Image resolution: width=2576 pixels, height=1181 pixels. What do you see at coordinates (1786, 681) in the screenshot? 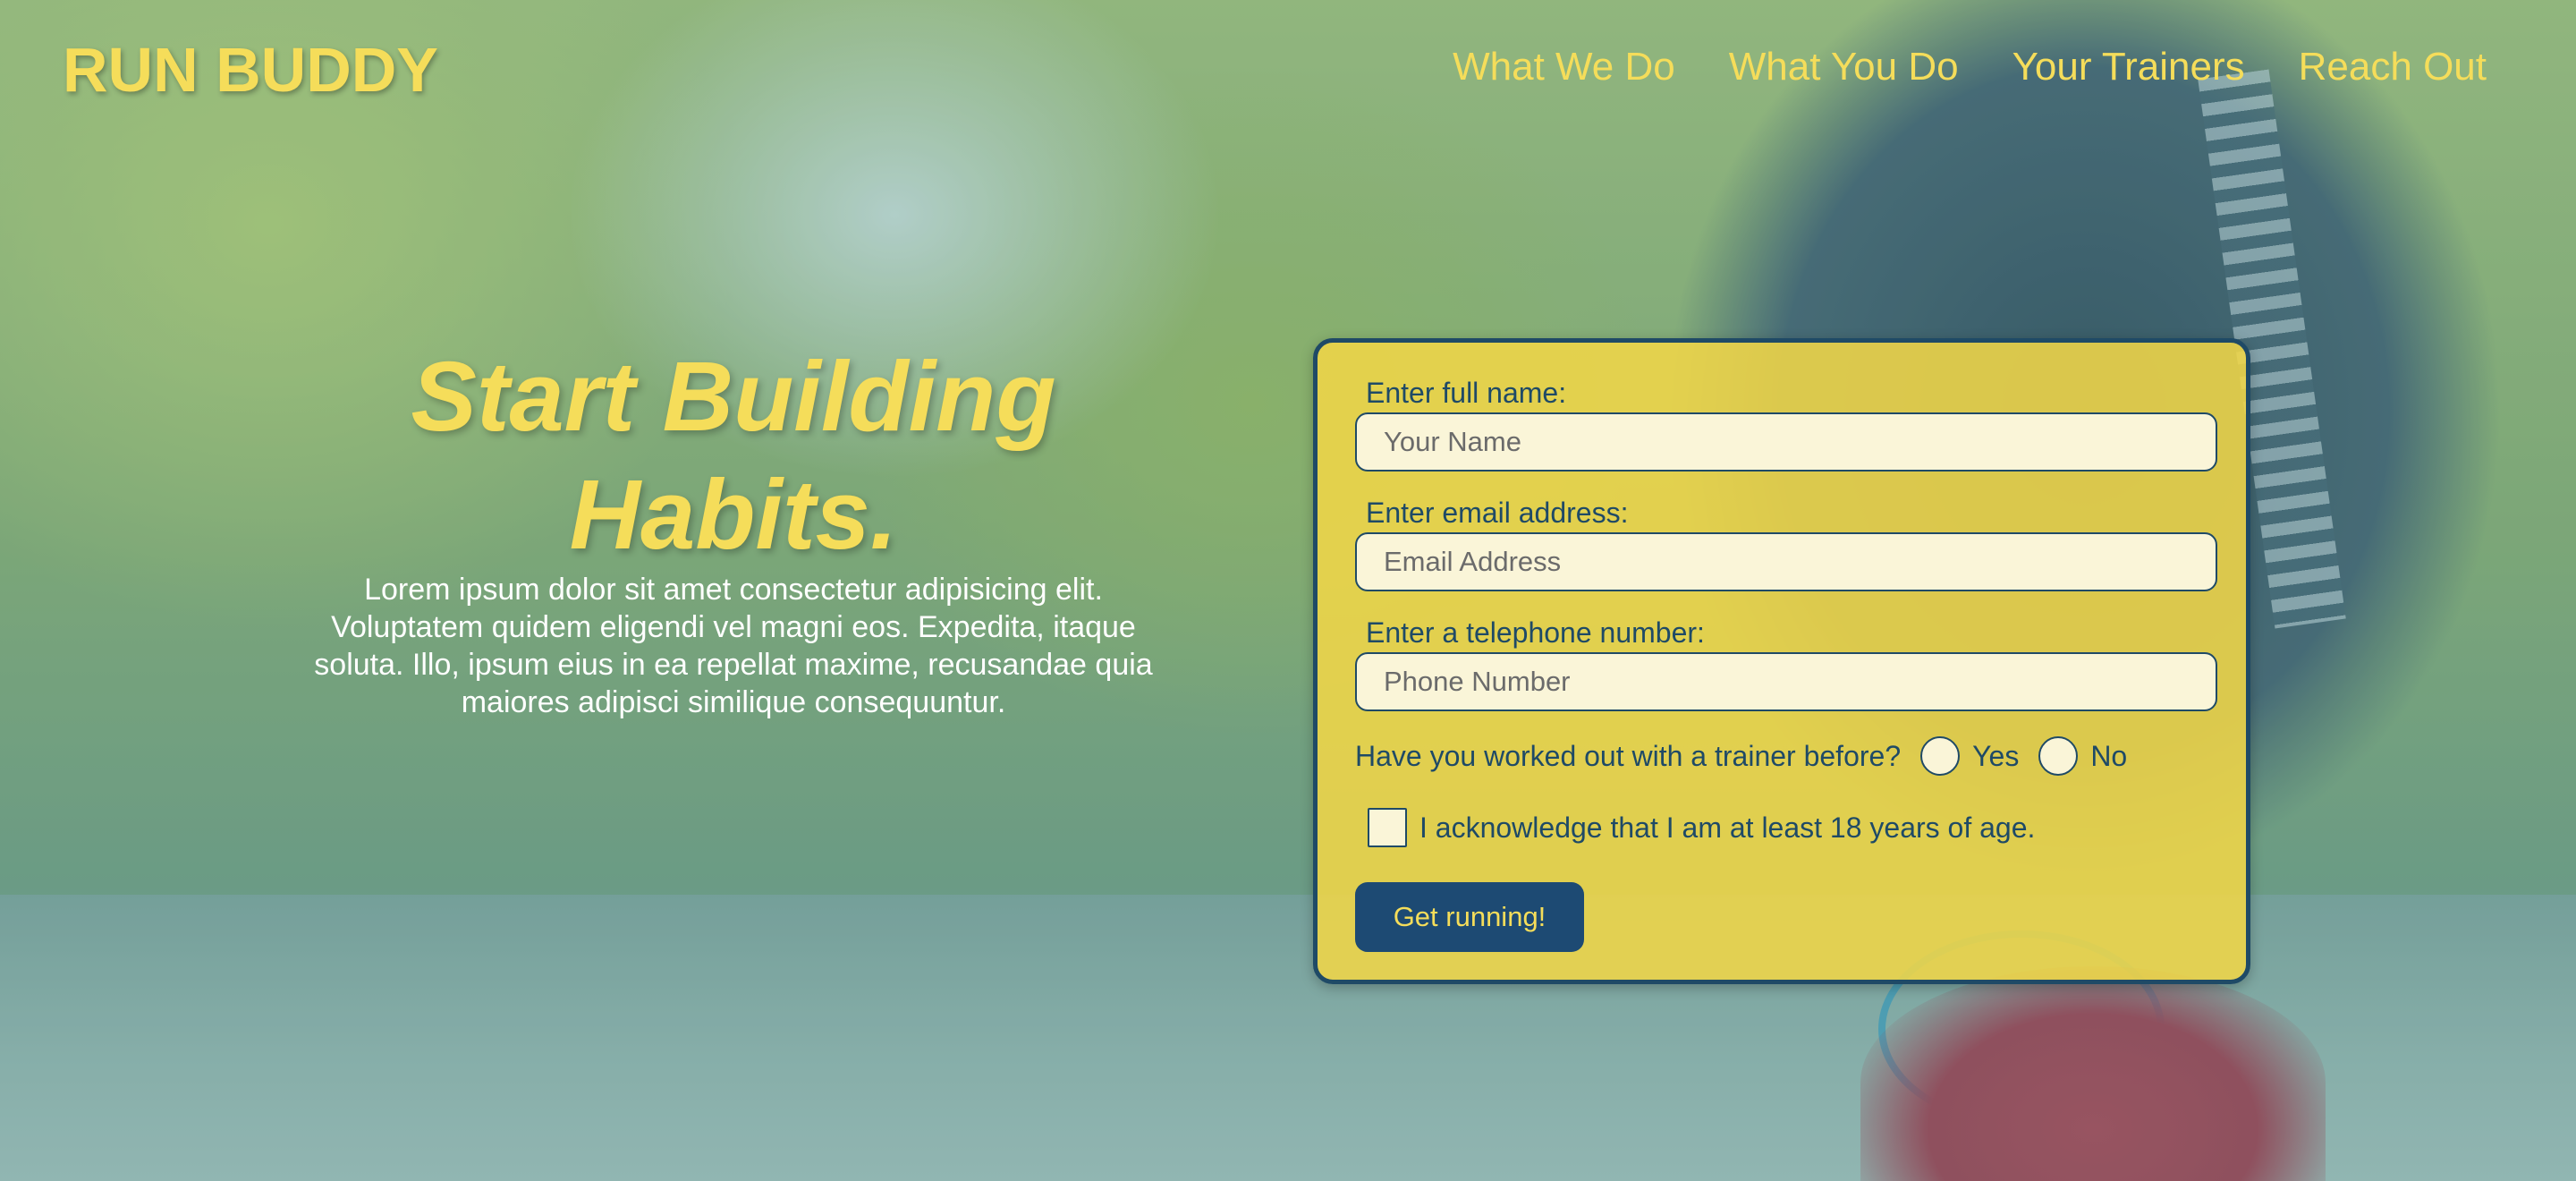
I see `phone-input` at bounding box center [1786, 681].